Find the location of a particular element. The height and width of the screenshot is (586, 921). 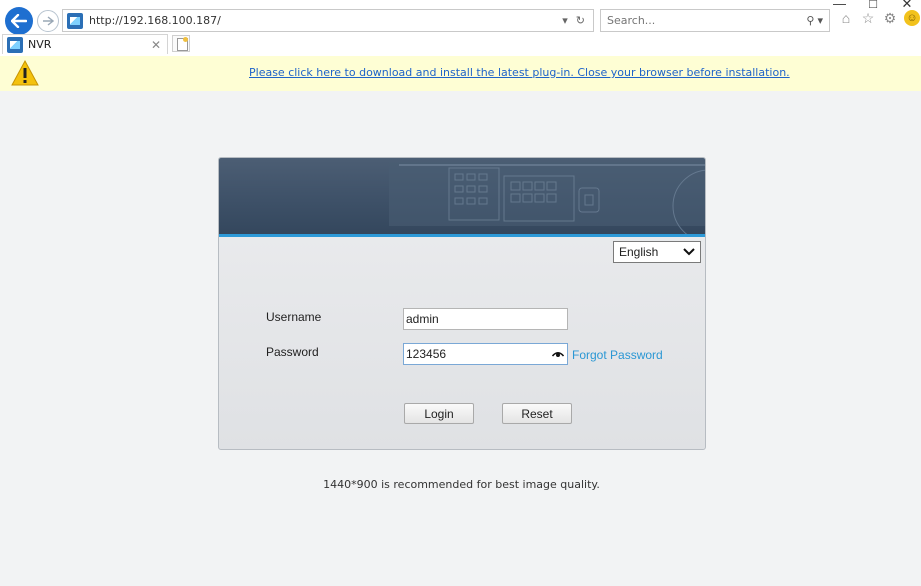

forgot-password-link: Forgot Password is located at coordinates (617, 355).